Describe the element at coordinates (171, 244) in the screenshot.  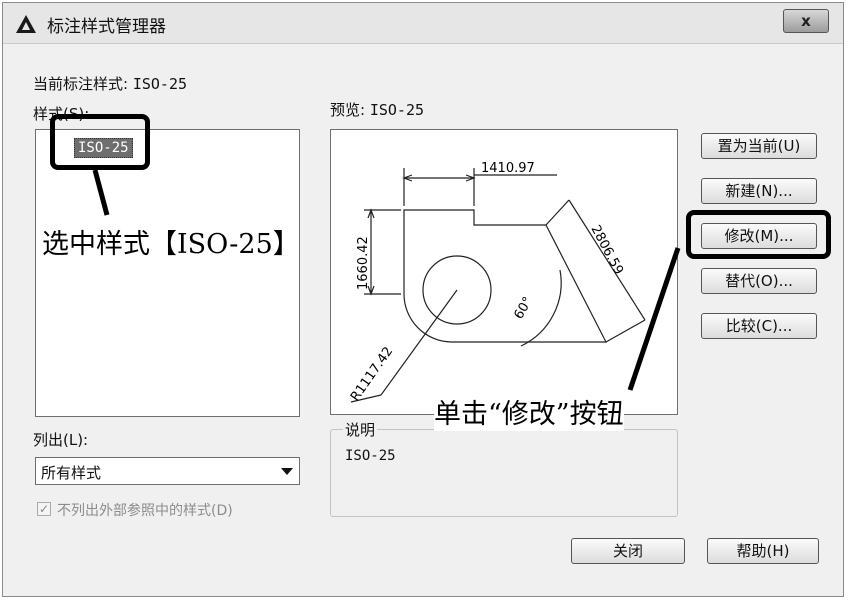
I see `select-style-annotation: 选中样式【ISO-25】` at that location.